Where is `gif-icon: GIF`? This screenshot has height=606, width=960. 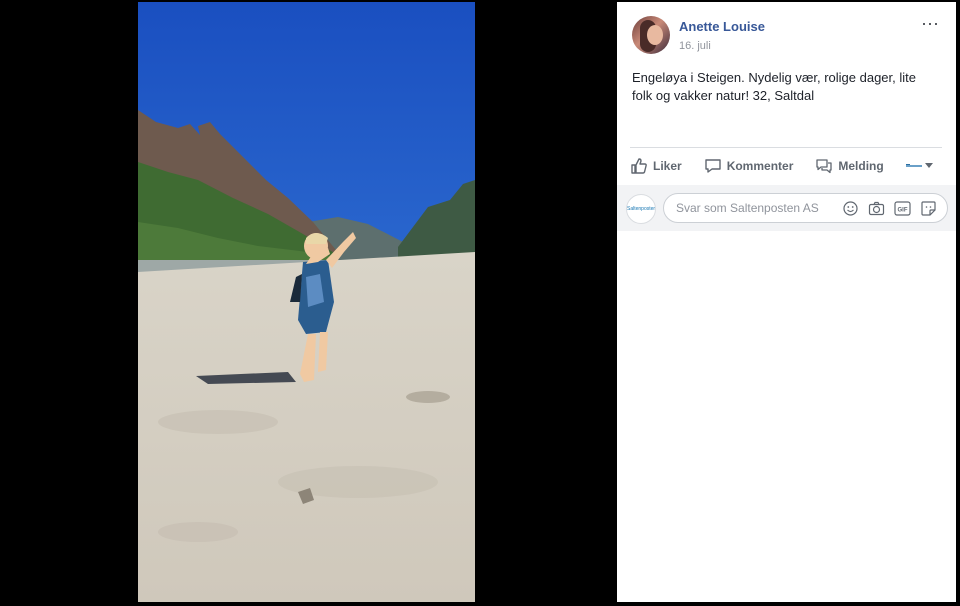 gif-icon: GIF is located at coordinates (902, 208).